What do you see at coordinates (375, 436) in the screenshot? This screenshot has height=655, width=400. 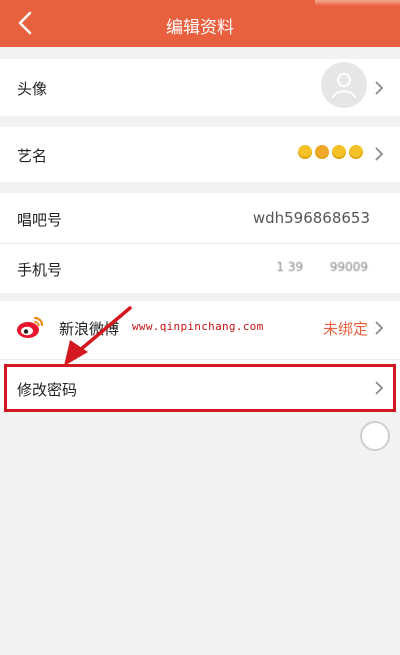 I see `floating-circle-button` at bounding box center [375, 436].